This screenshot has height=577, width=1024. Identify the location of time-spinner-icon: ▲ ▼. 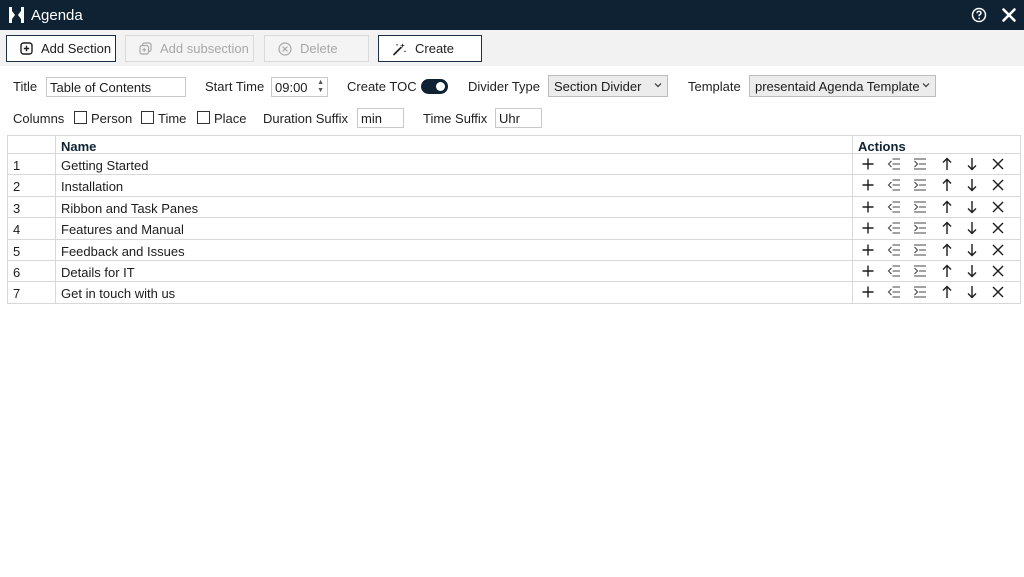
(320, 87).